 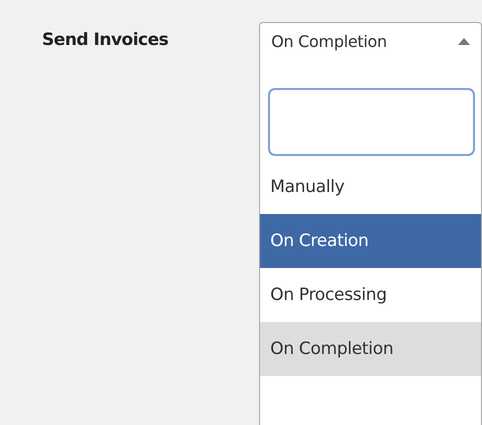 I want to click on dropdown-option: Manually, so click(x=370, y=187).